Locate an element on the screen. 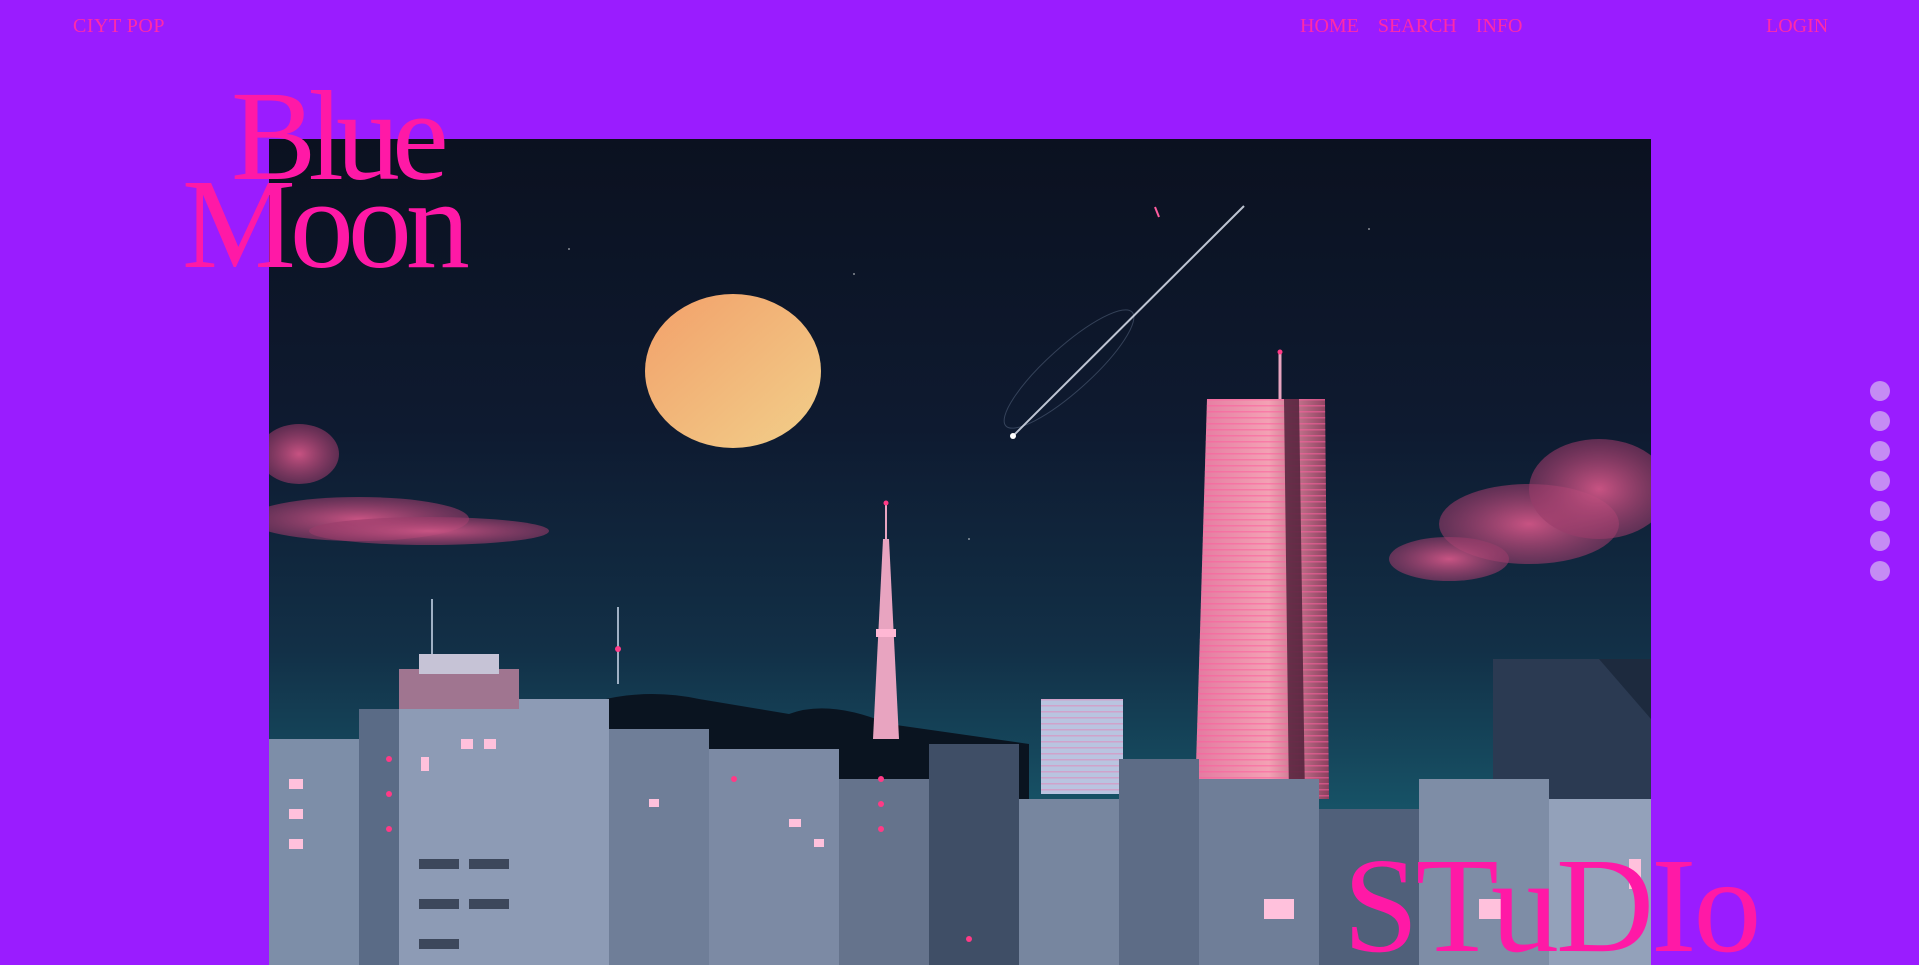 This screenshot has width=1919, height=965. slide-pager is located at coordinates (1880, 481).